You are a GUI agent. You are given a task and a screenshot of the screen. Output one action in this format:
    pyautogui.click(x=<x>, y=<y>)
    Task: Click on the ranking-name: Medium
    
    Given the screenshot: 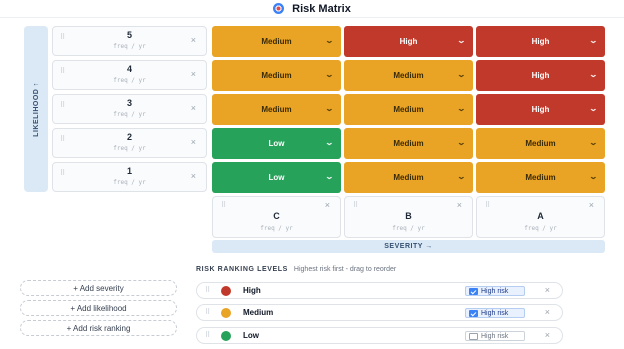 What is the action you would take?
    pyautogui.click(x=258, y=312)
    